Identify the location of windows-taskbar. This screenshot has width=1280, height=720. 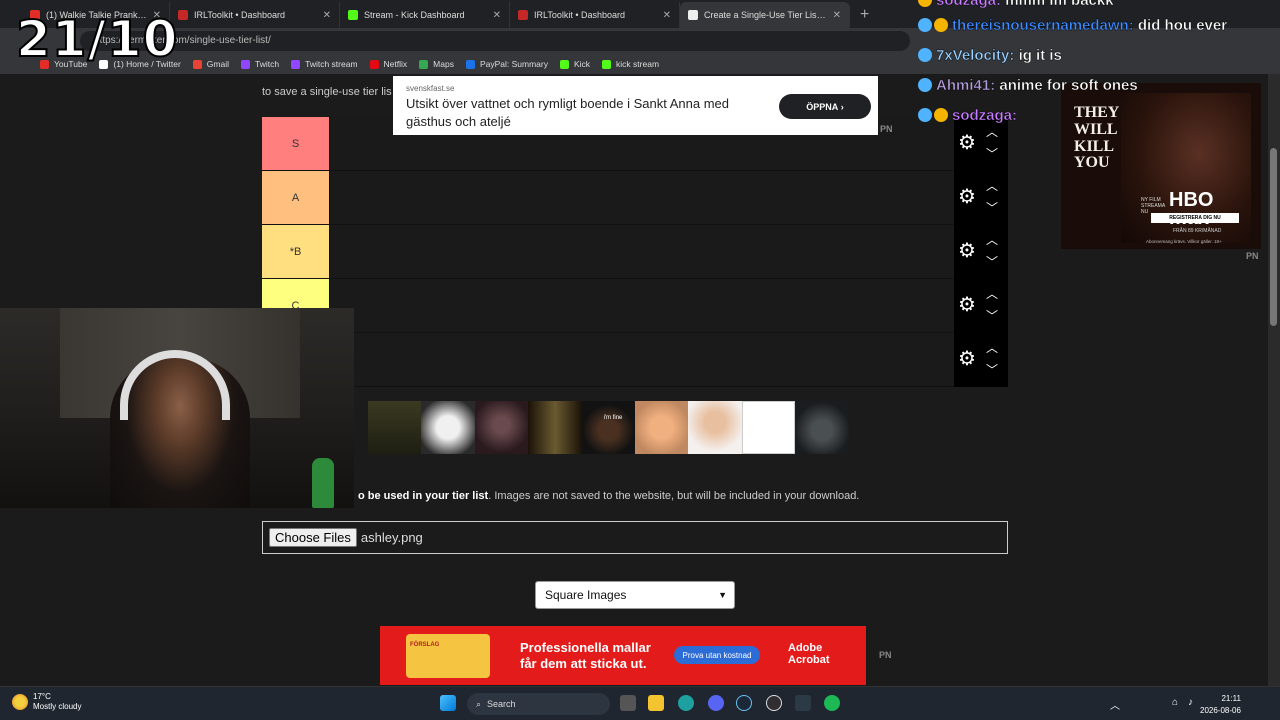
(640, 703).